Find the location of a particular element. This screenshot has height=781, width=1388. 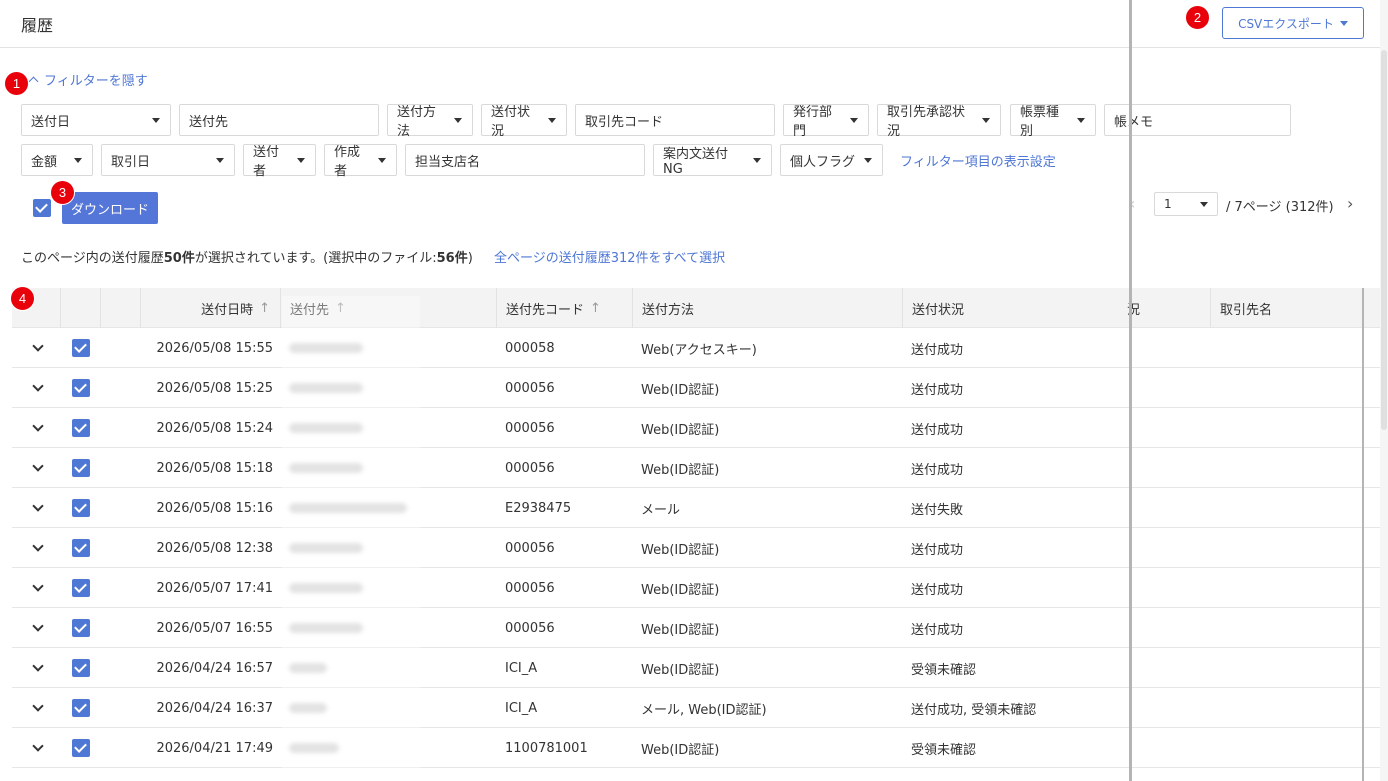

filter-send-method: 送付方法 is located at coordinates (430, 121).